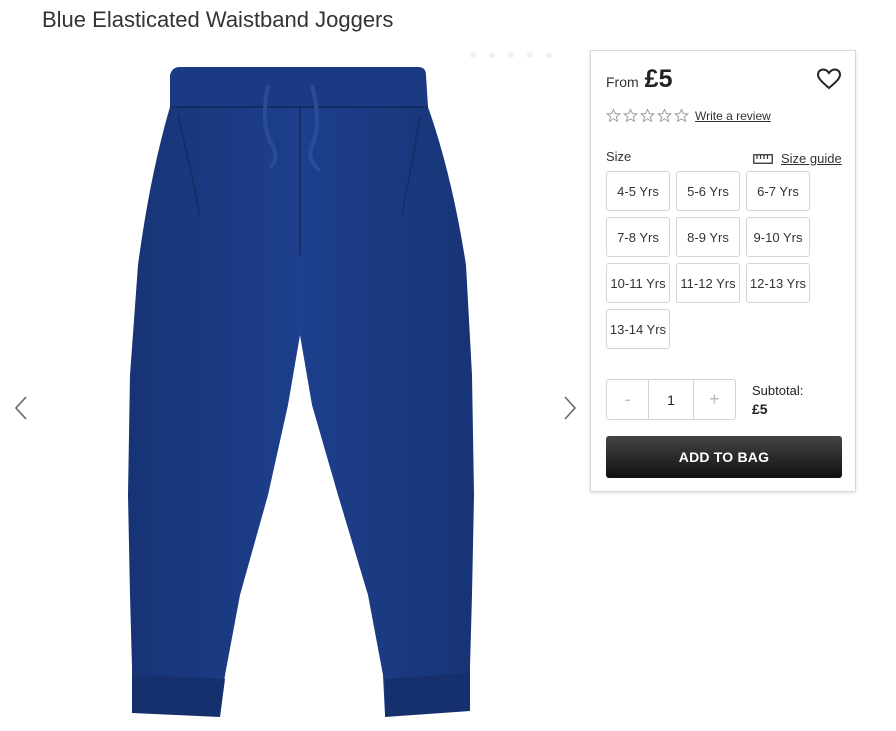 The image size is (896, 731). I want to click on price-row: From £5, so click(639, 79).